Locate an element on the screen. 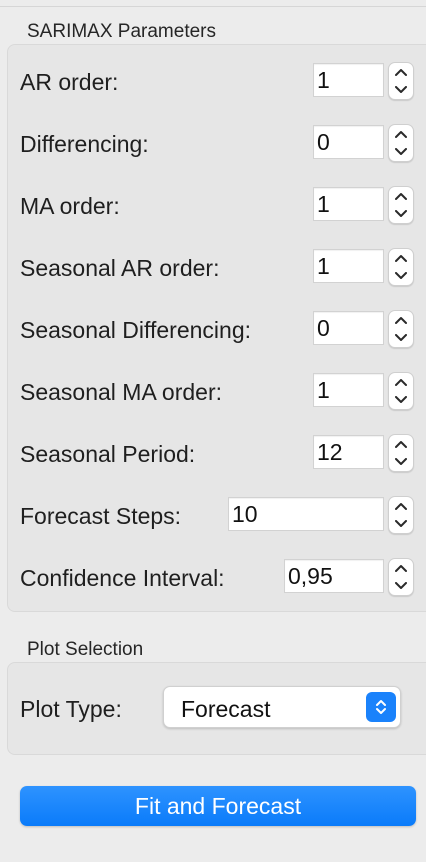 The image size is (426, 862). seasonal-ar-order-row: Seasonal AR order: 1 is located at coordinates (223, 268).